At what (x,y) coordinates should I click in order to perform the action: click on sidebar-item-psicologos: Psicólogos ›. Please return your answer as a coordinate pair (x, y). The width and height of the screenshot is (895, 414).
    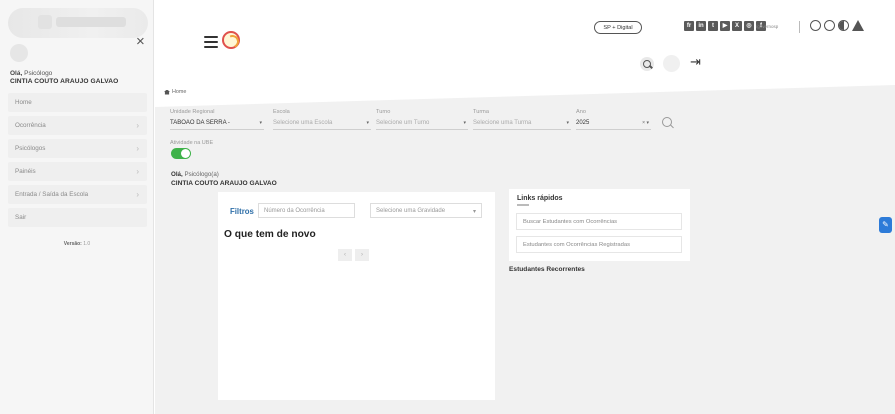
    Looking at the image, I should click on (77, 148).